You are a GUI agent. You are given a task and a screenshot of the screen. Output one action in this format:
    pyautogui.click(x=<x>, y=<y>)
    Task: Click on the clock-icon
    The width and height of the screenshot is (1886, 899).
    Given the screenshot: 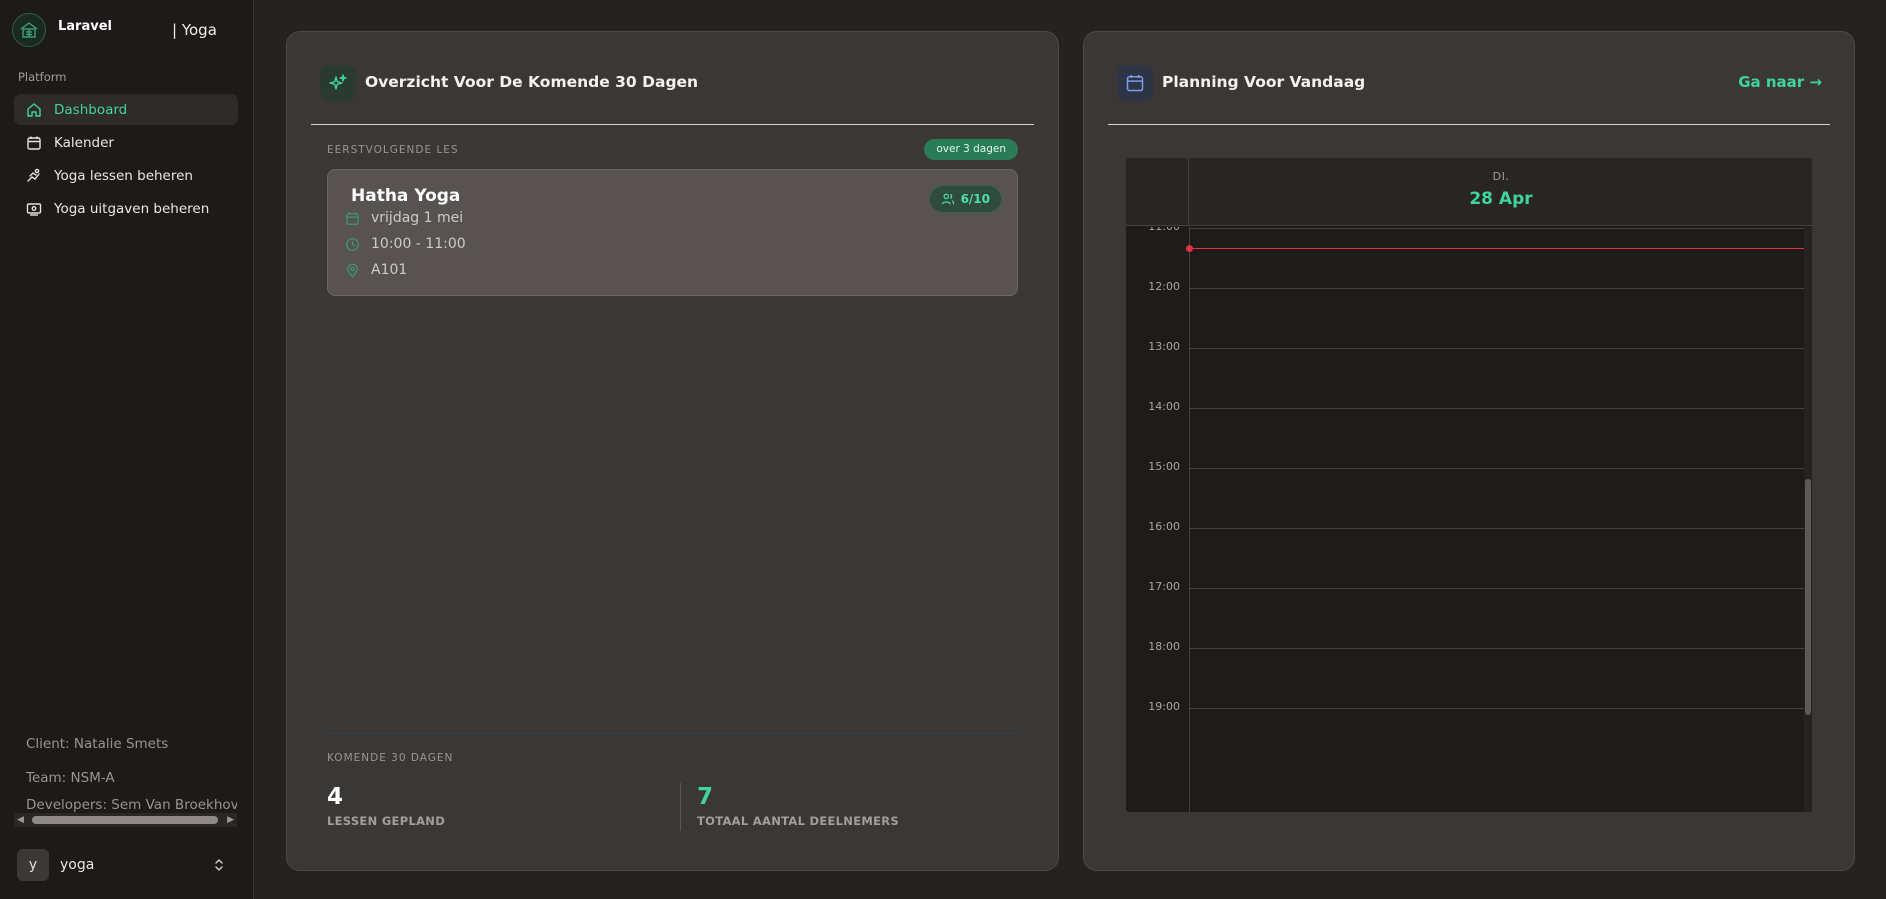 What is the action you would take?
    pyautogui.click(x=352, y=244)
    